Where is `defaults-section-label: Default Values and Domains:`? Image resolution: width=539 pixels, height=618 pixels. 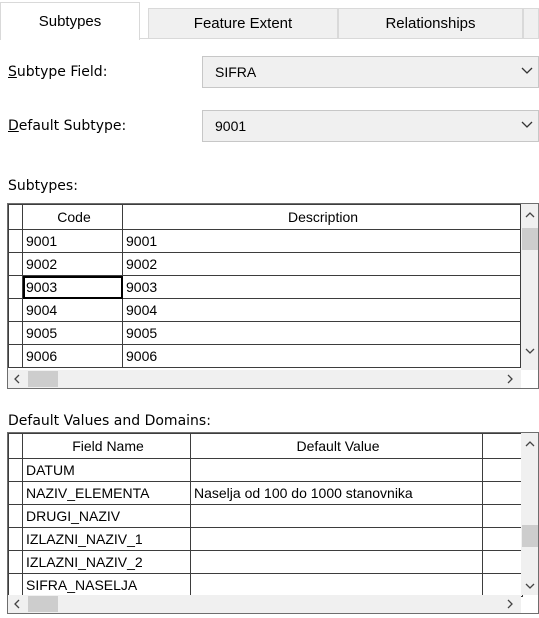 defaults-section-label: Default Values and Domains: is located at coordinates (109, 421).